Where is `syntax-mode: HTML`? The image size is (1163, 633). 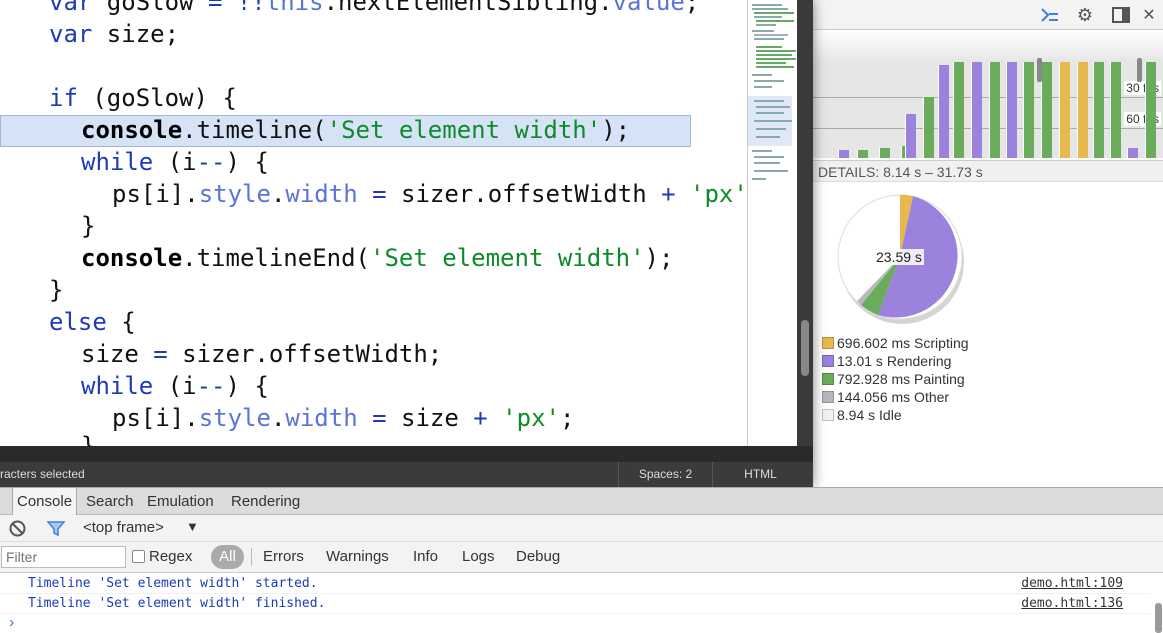
syntax-mode: HTML is located at coordinates (760, 474).